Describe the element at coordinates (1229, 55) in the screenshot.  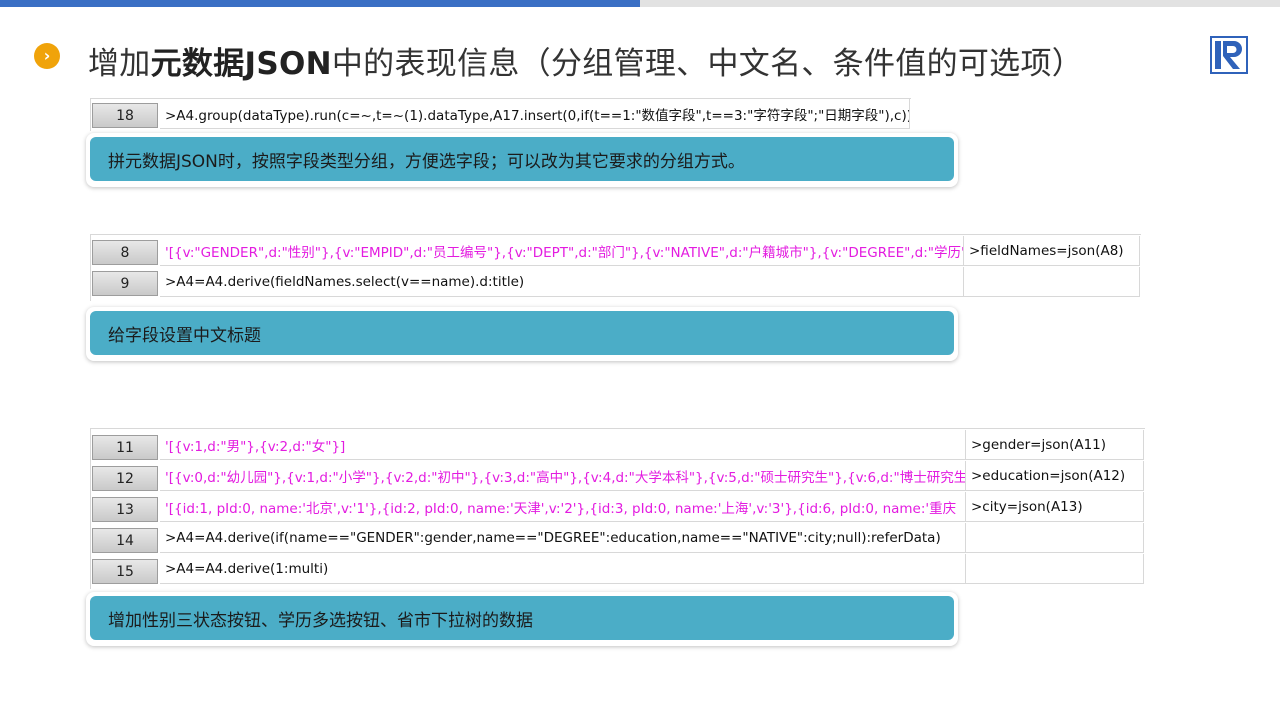
I see `r-logo-icon` at that location.